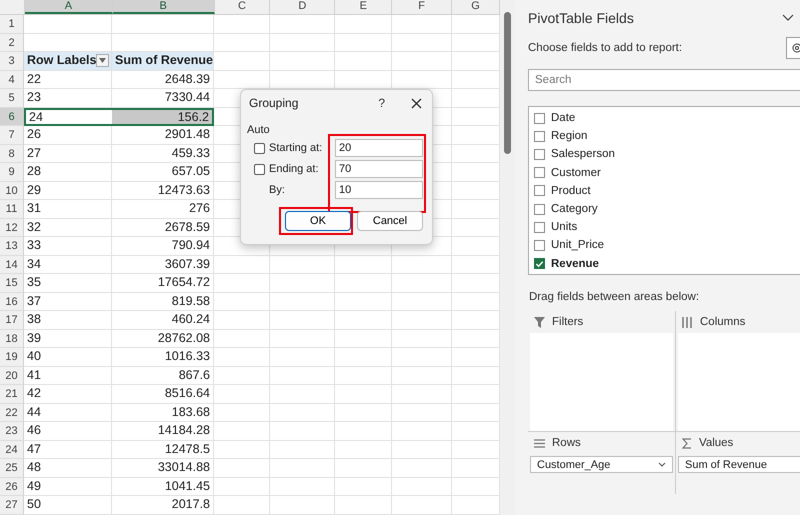 This screenshot has width=800, height=515. Describe the element at coordinates (163, 468) in the screenshot. I see `table-cell: 33014.88` at that location.